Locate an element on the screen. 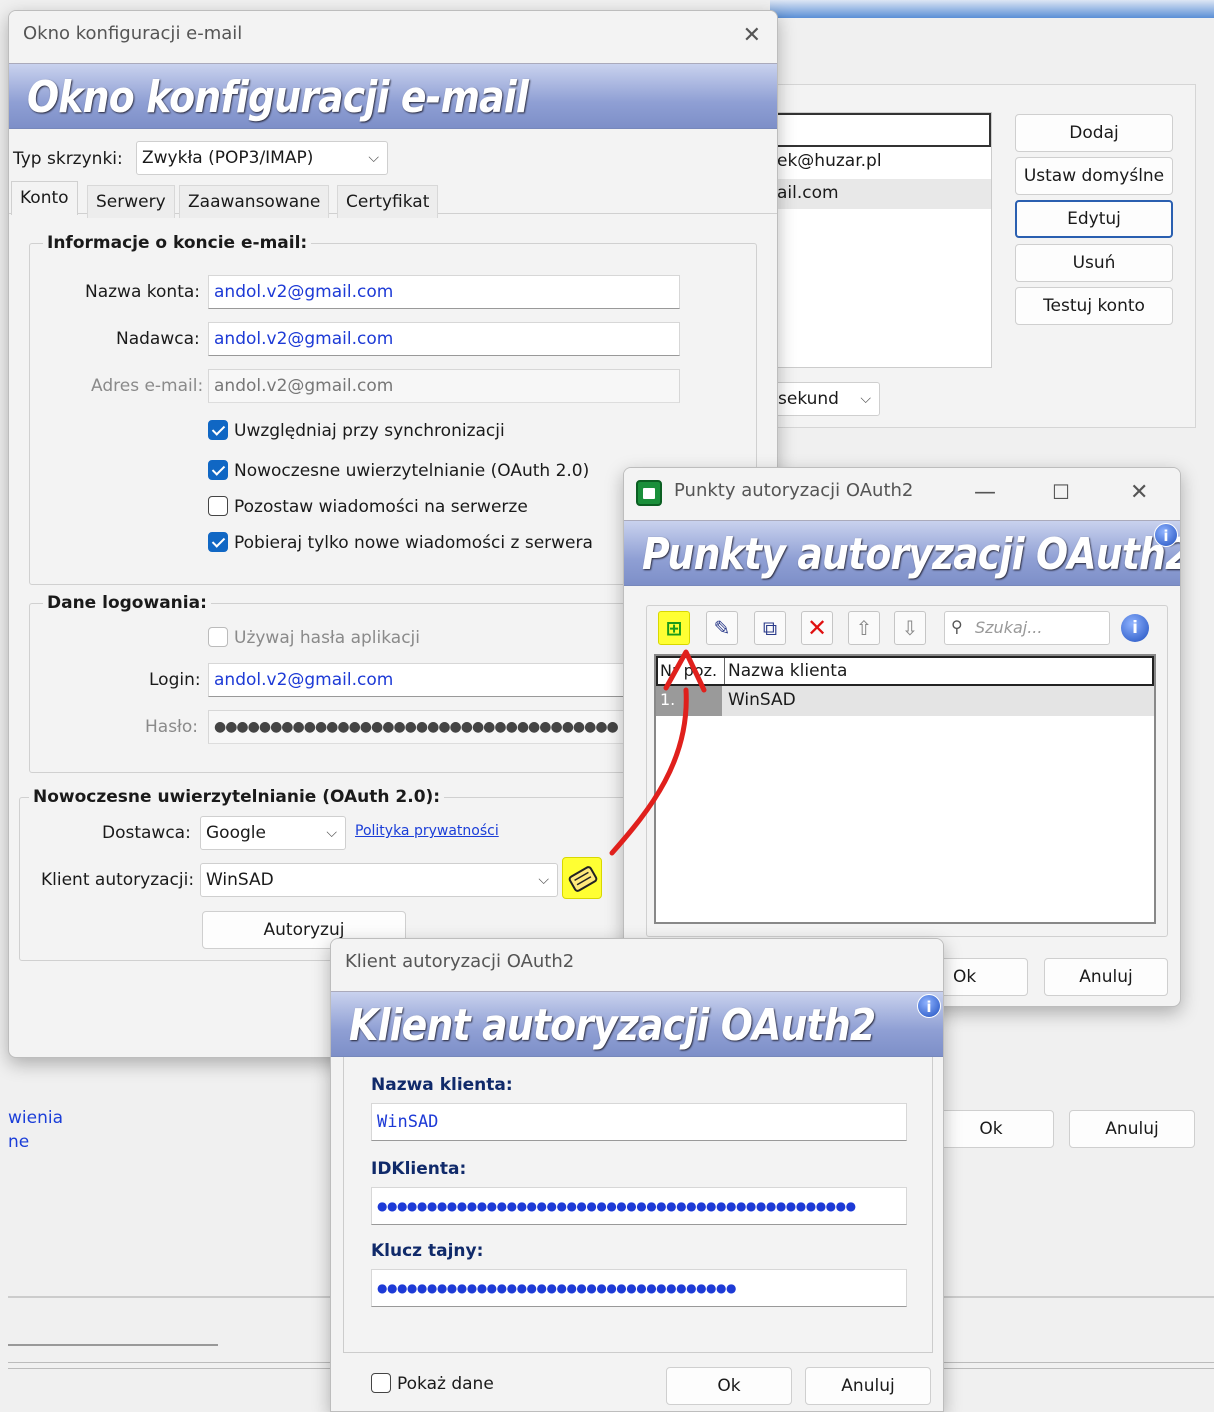 Image resolution: width=1214 pixels, height=1412 pixels. oauth-client-titlebar: Klient autoryzacji OAuth2 is located at coordinates (637, 964).